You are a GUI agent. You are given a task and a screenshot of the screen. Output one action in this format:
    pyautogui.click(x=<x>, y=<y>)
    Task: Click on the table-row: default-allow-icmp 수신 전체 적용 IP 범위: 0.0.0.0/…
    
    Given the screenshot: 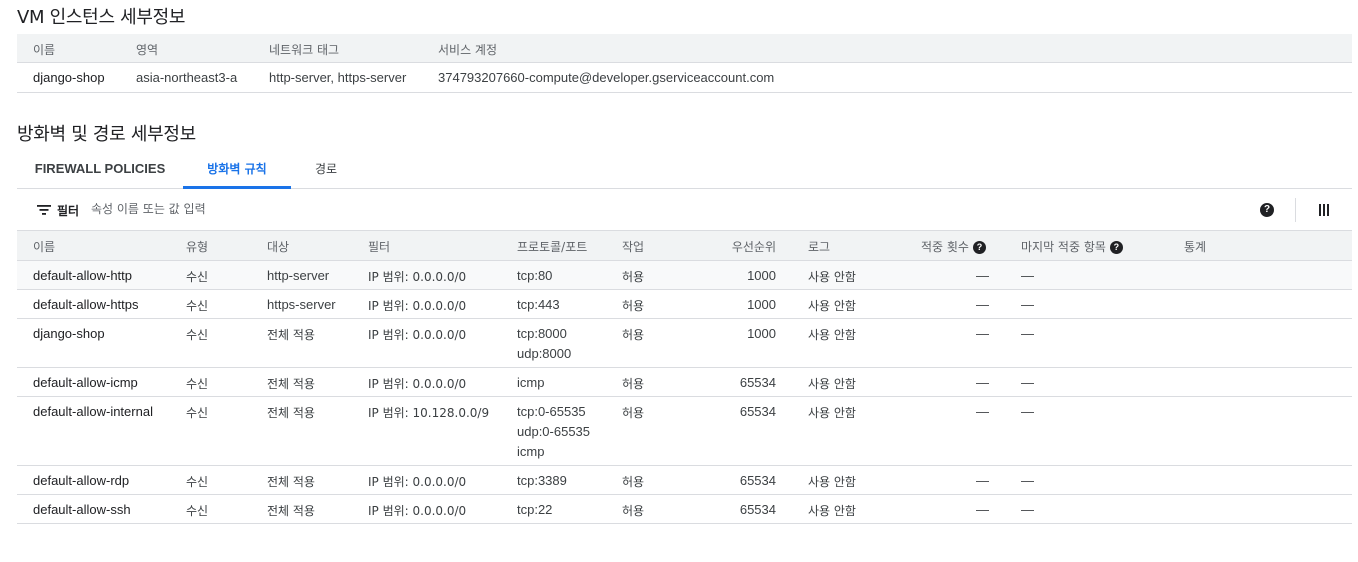 What is the action you would take?
    pyautogui.click(x=684, y=382)
    